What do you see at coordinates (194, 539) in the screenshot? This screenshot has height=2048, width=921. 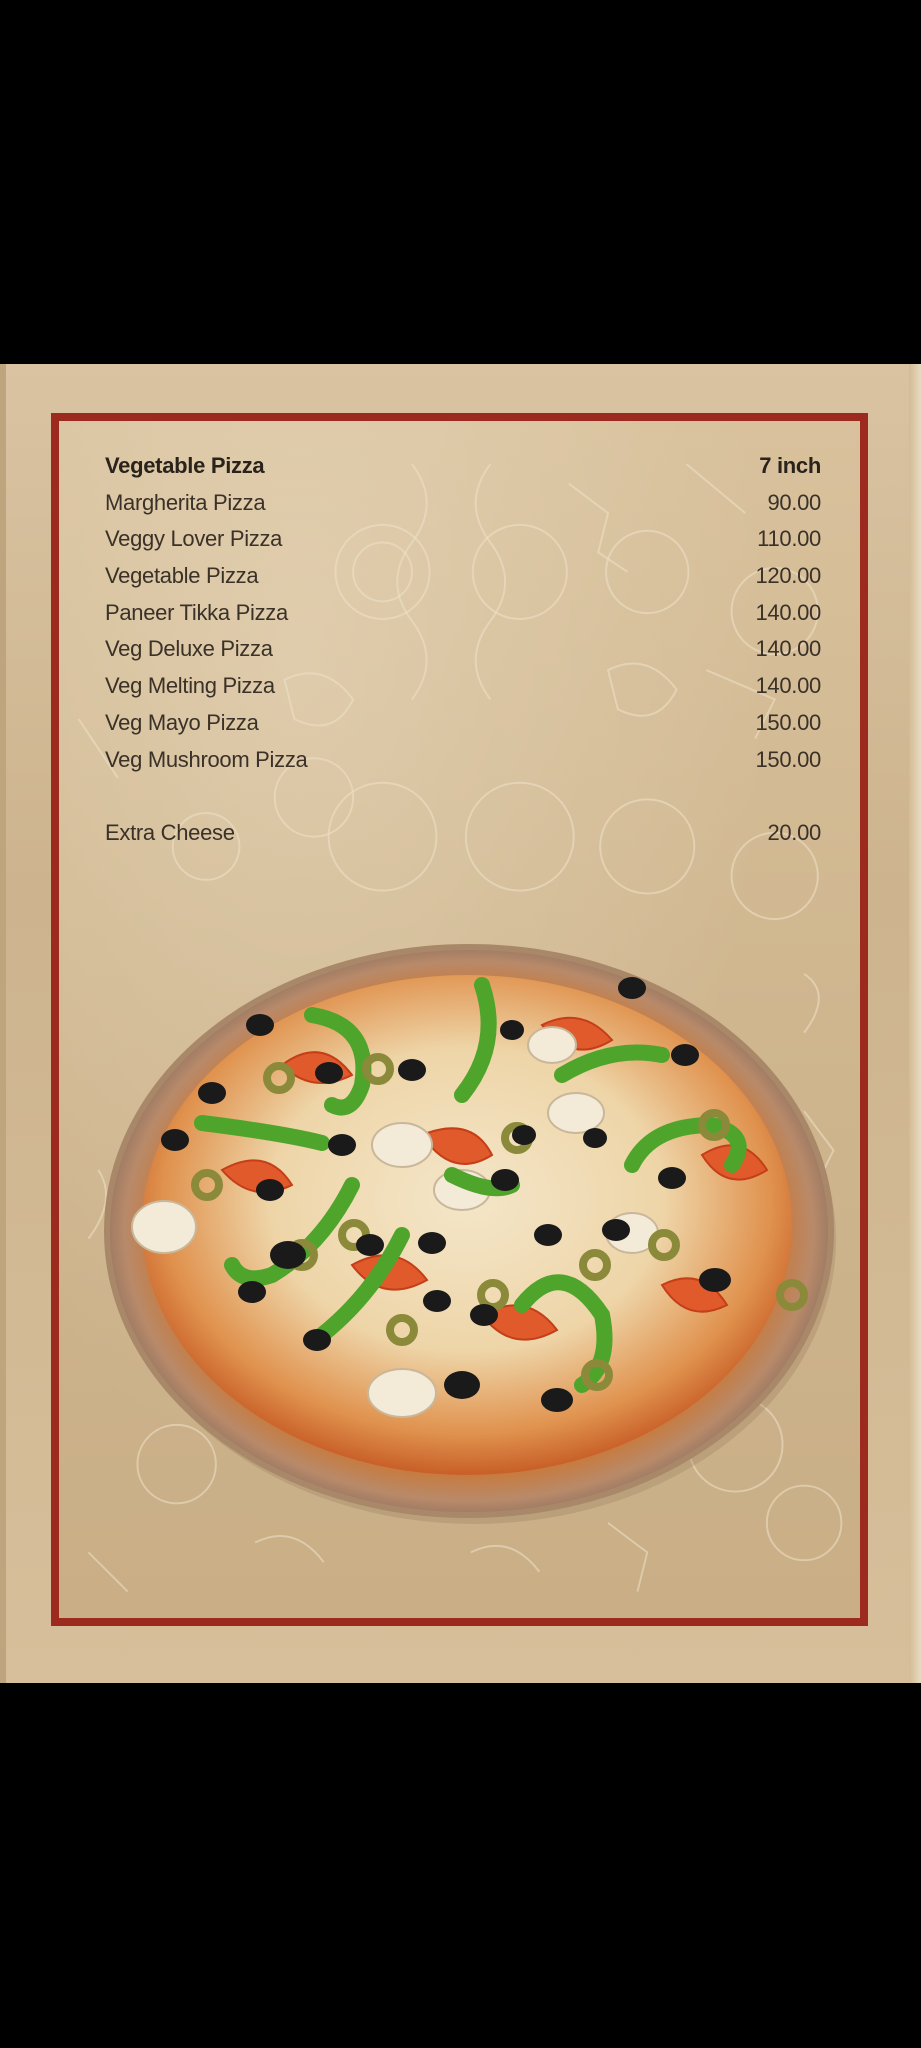 I see `menu-item-name: Veggy Lover Pizza` at bounding box center [194, 539].